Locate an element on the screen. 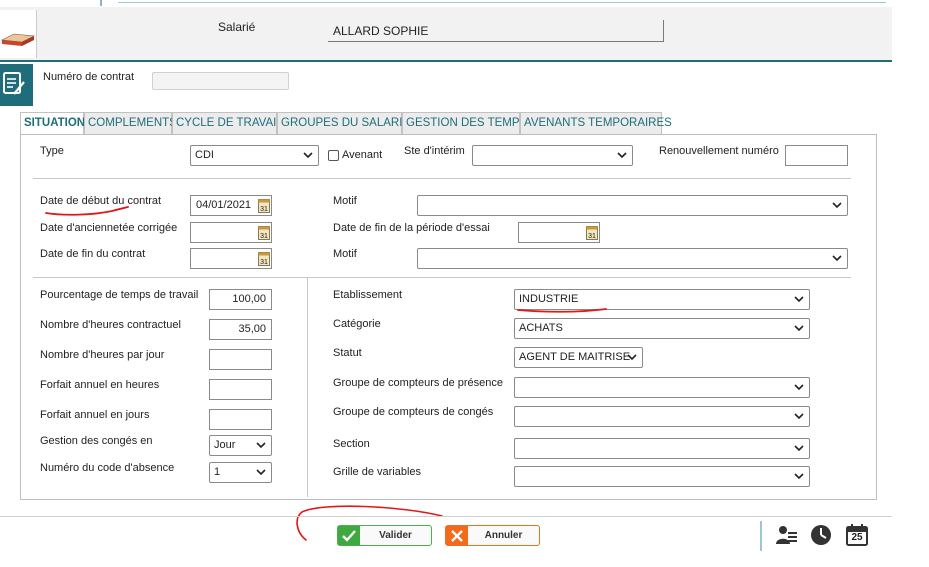 This screenshot has width=929, height=567. type-select-value: CDI is located at coordinates (204, 155).